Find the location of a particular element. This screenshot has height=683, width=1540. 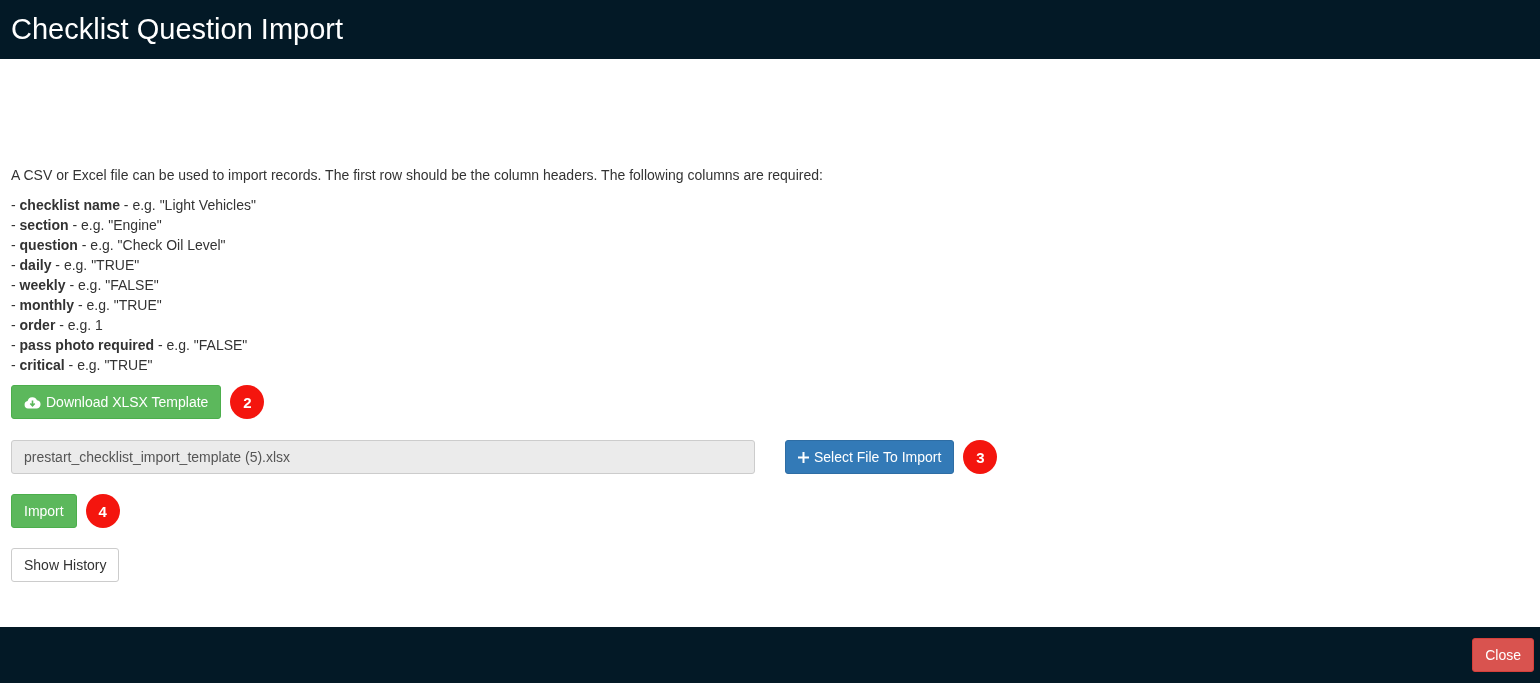

column-requirement: - weekly - e.g. "FALSE" is located at coordinates (85, 285).